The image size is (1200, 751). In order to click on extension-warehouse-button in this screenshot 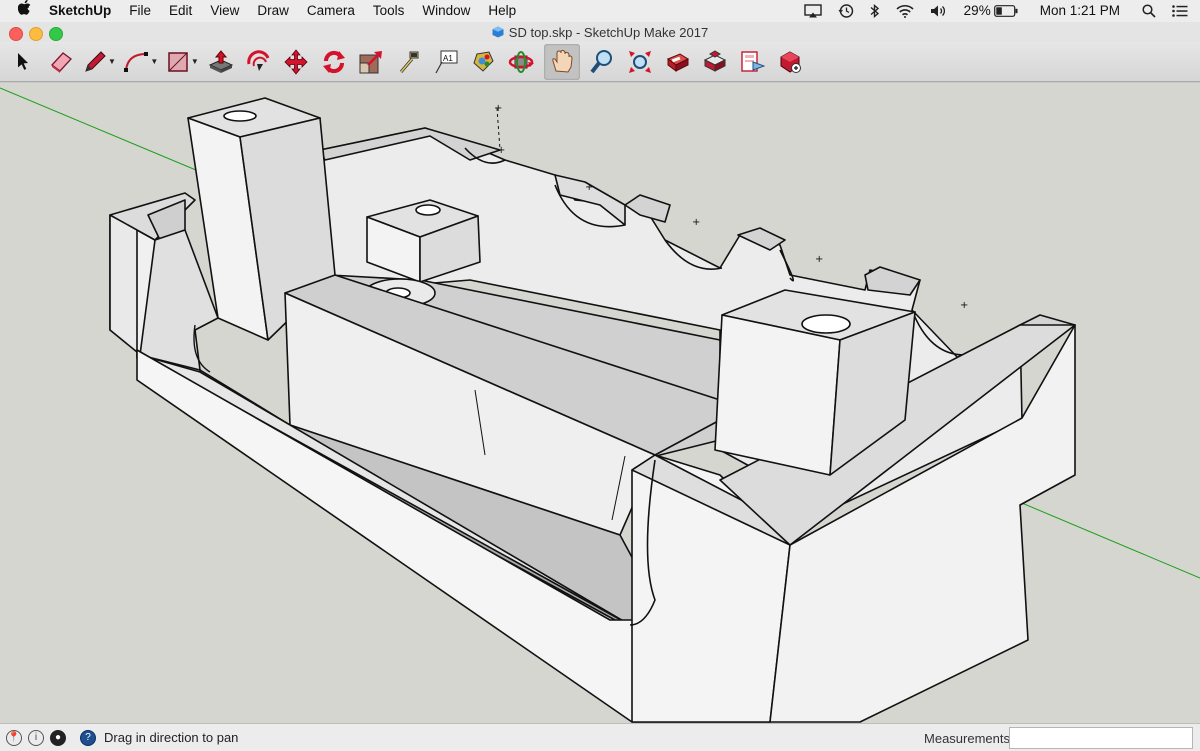, I will do `click(715, 62)`.